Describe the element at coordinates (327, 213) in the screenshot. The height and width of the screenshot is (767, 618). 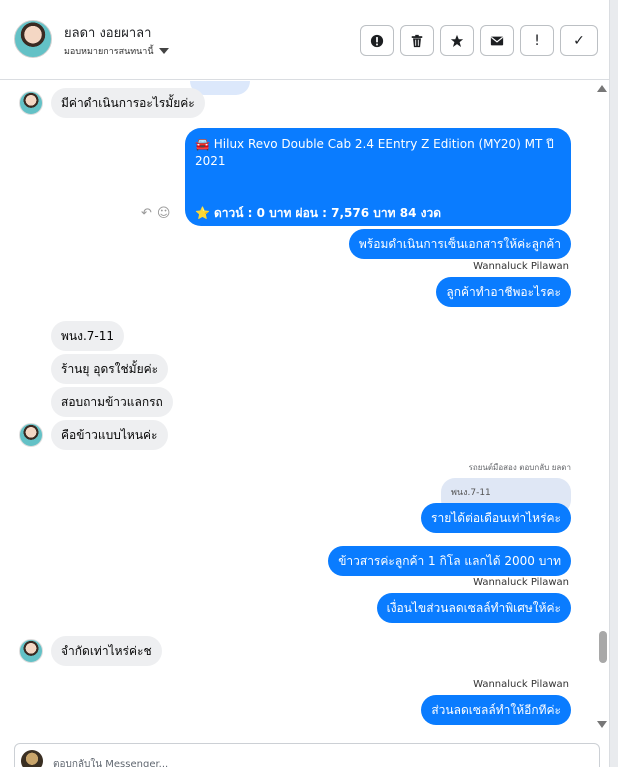
I see `vehicle-offer-price: ดาวน์ : 0 บาท ผ่อน : 7,576 บาท 84 งวด` at that location.